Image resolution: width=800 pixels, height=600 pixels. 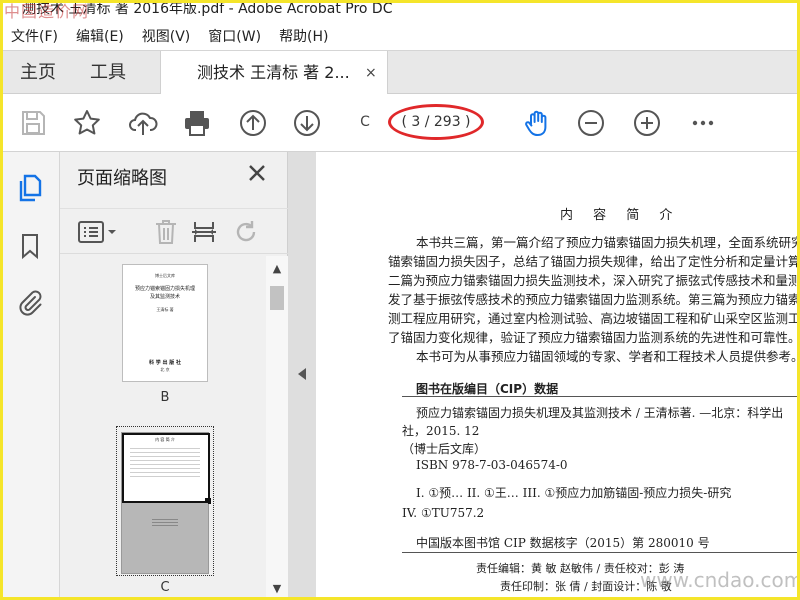 What do you see at coordinates (574, 493) in the screenshot?
I see `cip-line: I. ①预… II. ①王… III. ①预应力加筋锚固-预应力损失-研究` at bounding box center [574, 493].